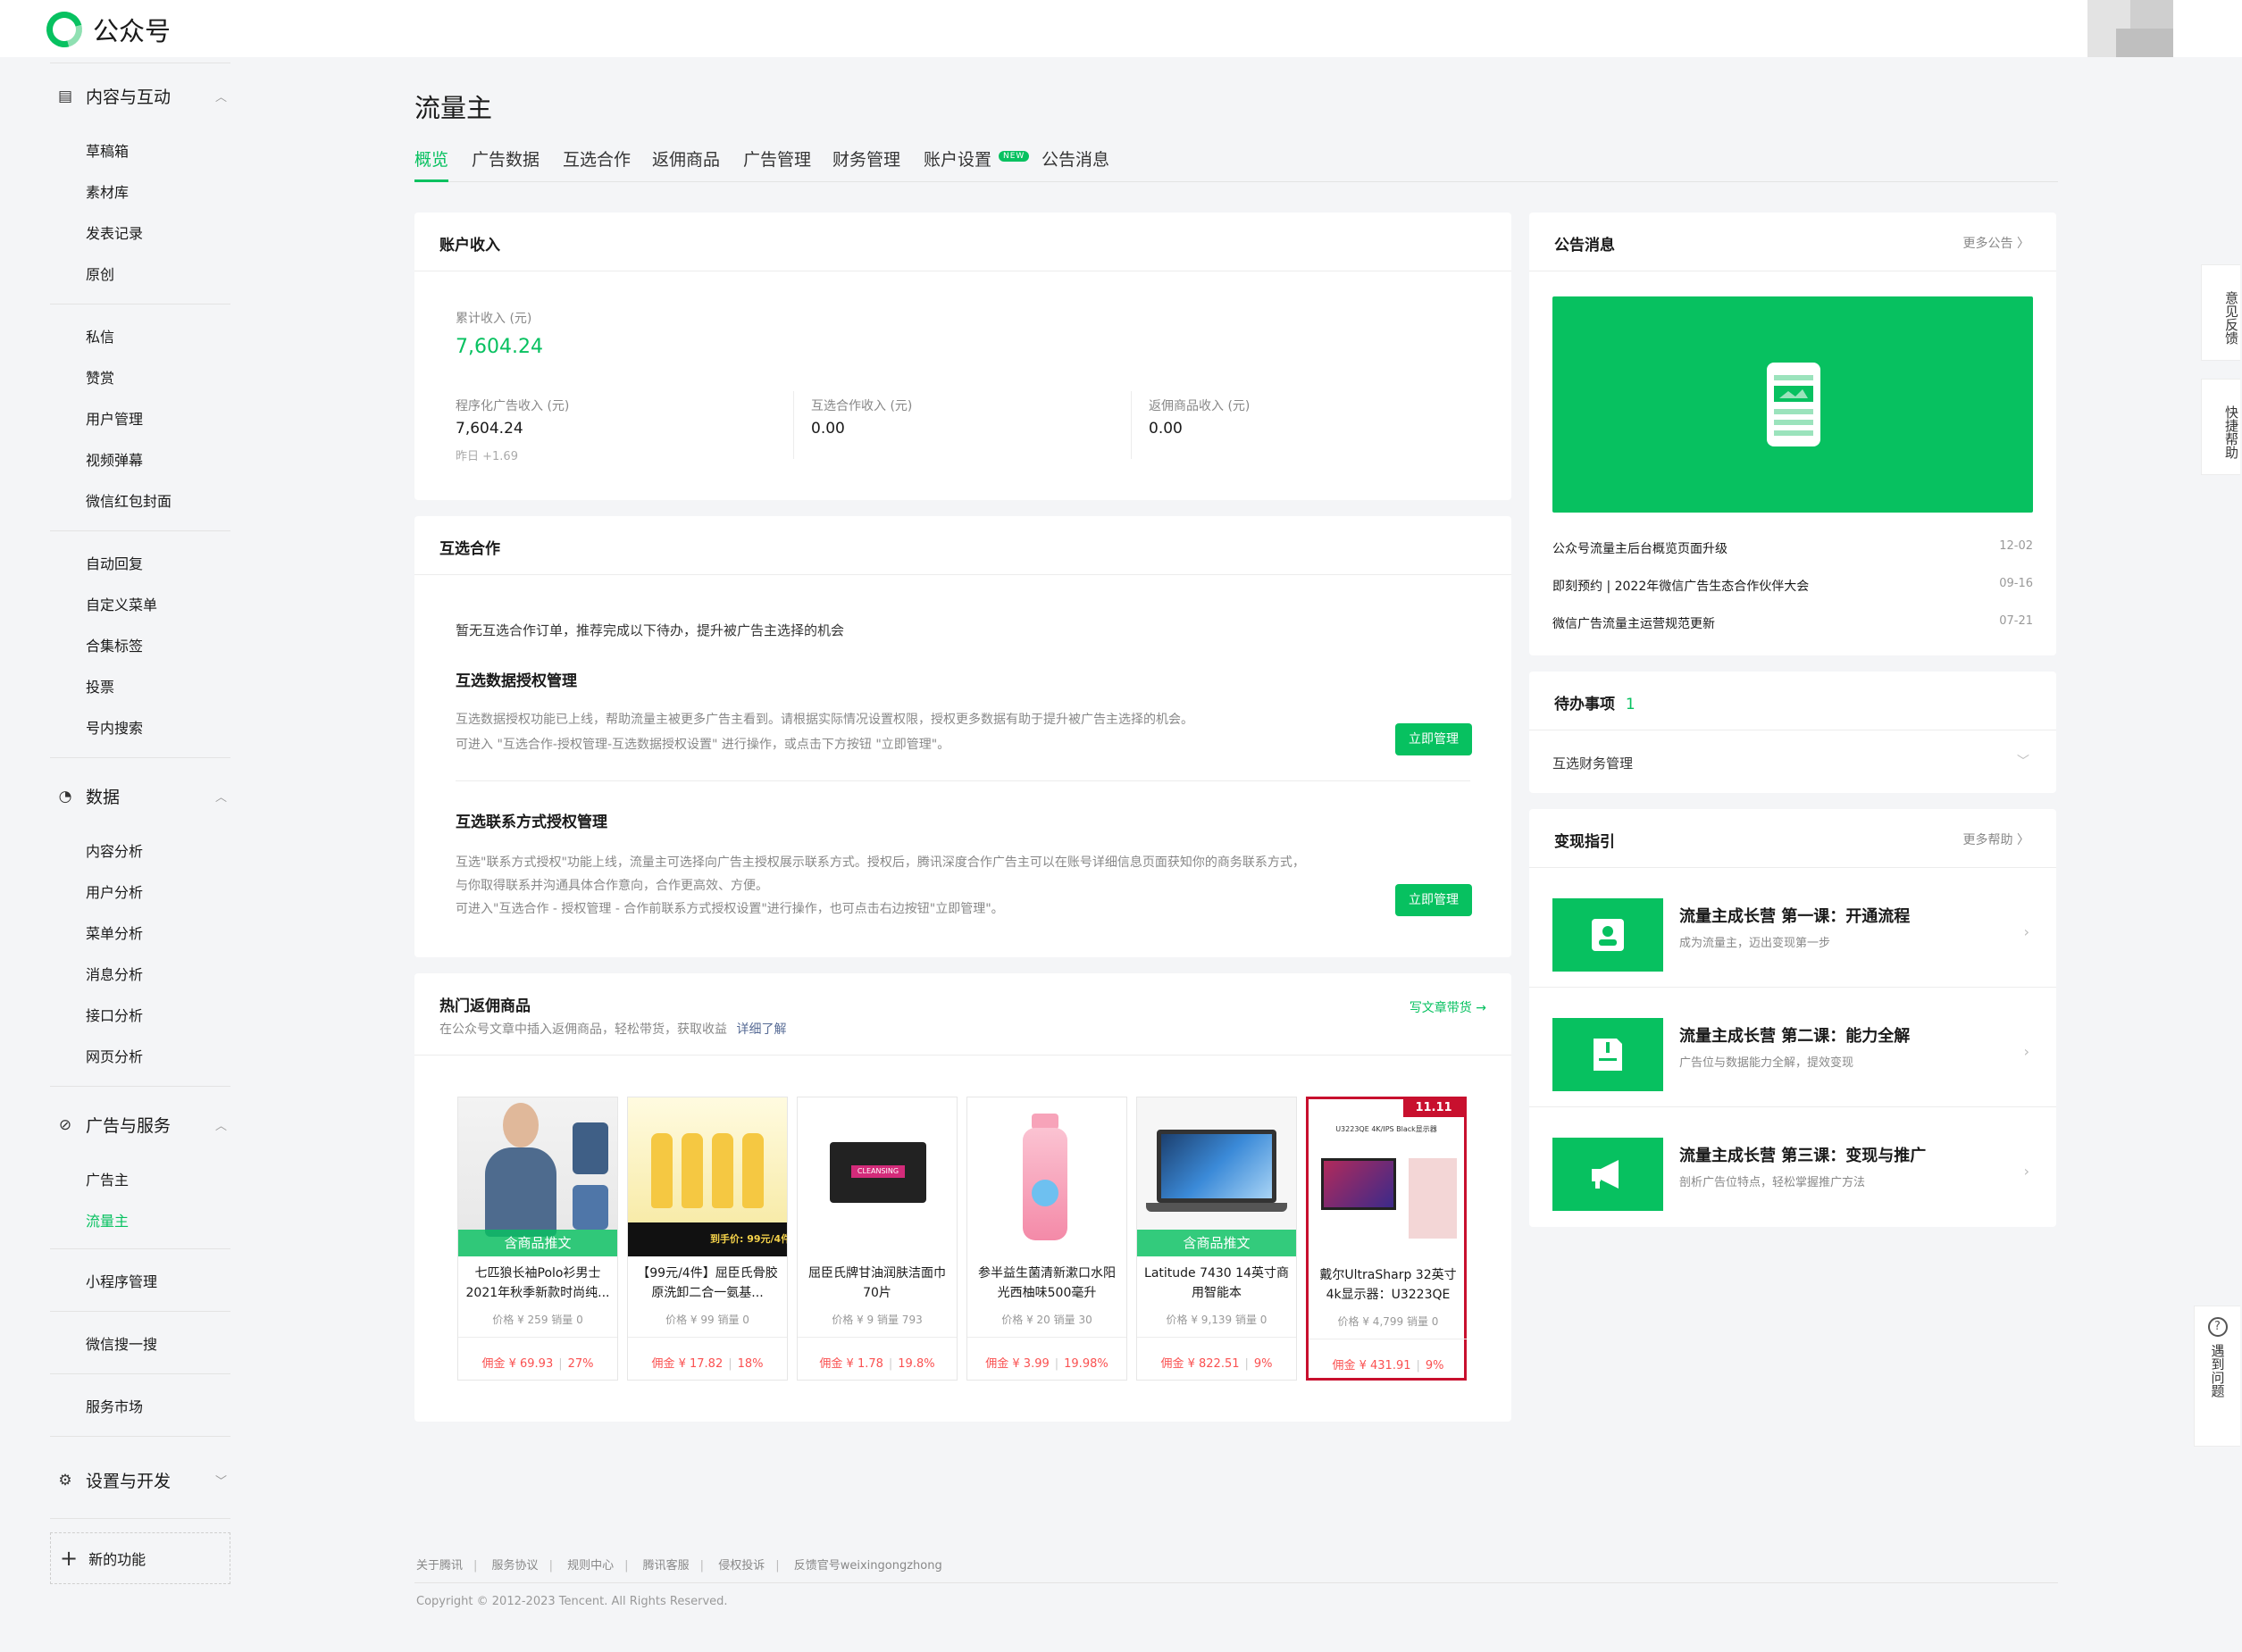 The width and height of the screenshot is (2242, 1652). I want to click on more-notices-link: 更多公告 〉, so click(1996, 243).